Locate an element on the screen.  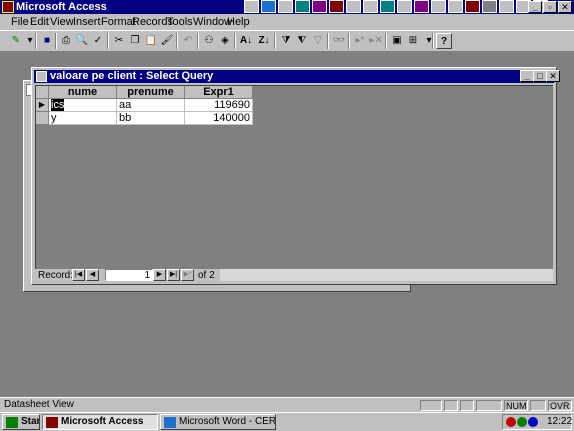
new-object-icon: ⊞ is located at coordinates (413, 41).